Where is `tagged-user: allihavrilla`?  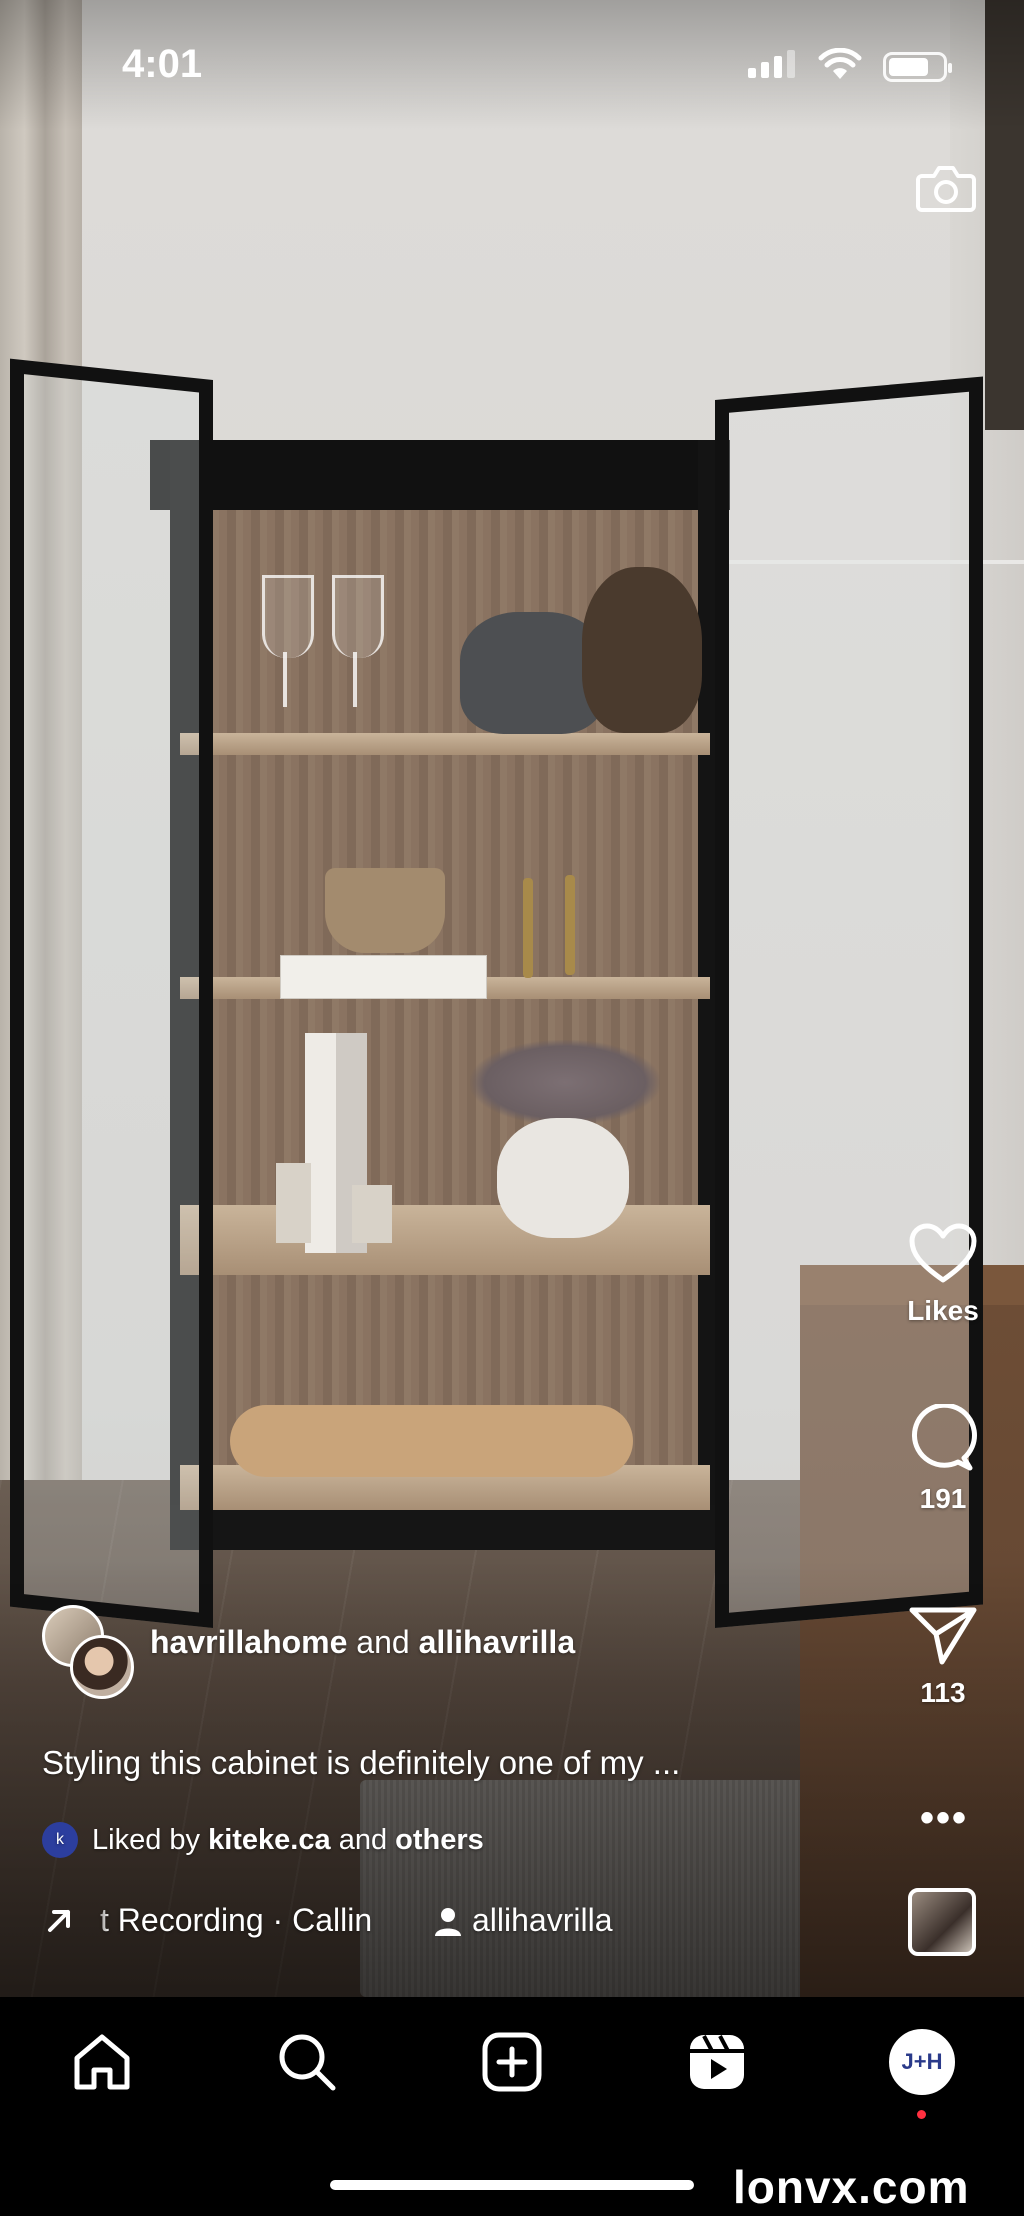 tagged-user: allihavrilla is located at coordinates (523, 1920).